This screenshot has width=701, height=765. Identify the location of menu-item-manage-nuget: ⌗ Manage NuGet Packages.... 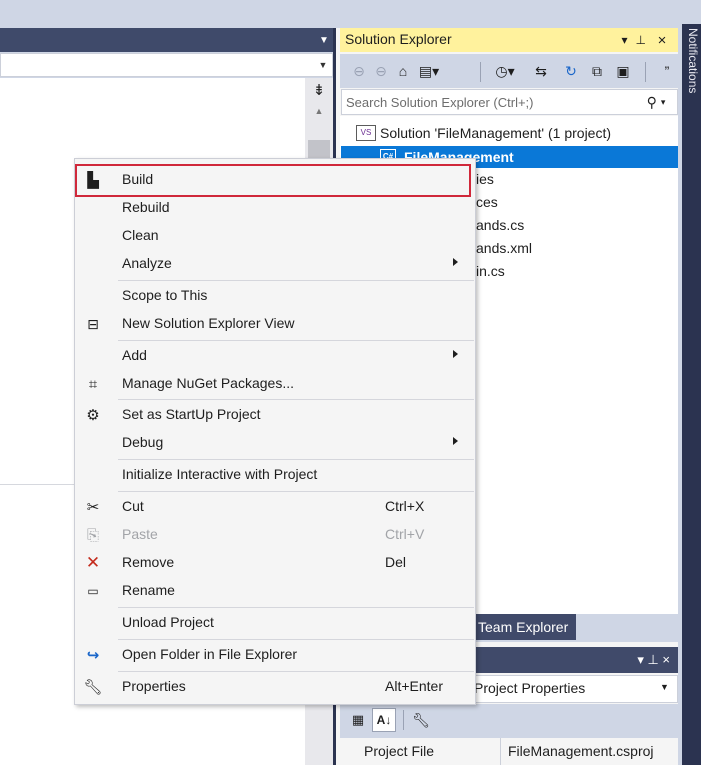
(275, 384).